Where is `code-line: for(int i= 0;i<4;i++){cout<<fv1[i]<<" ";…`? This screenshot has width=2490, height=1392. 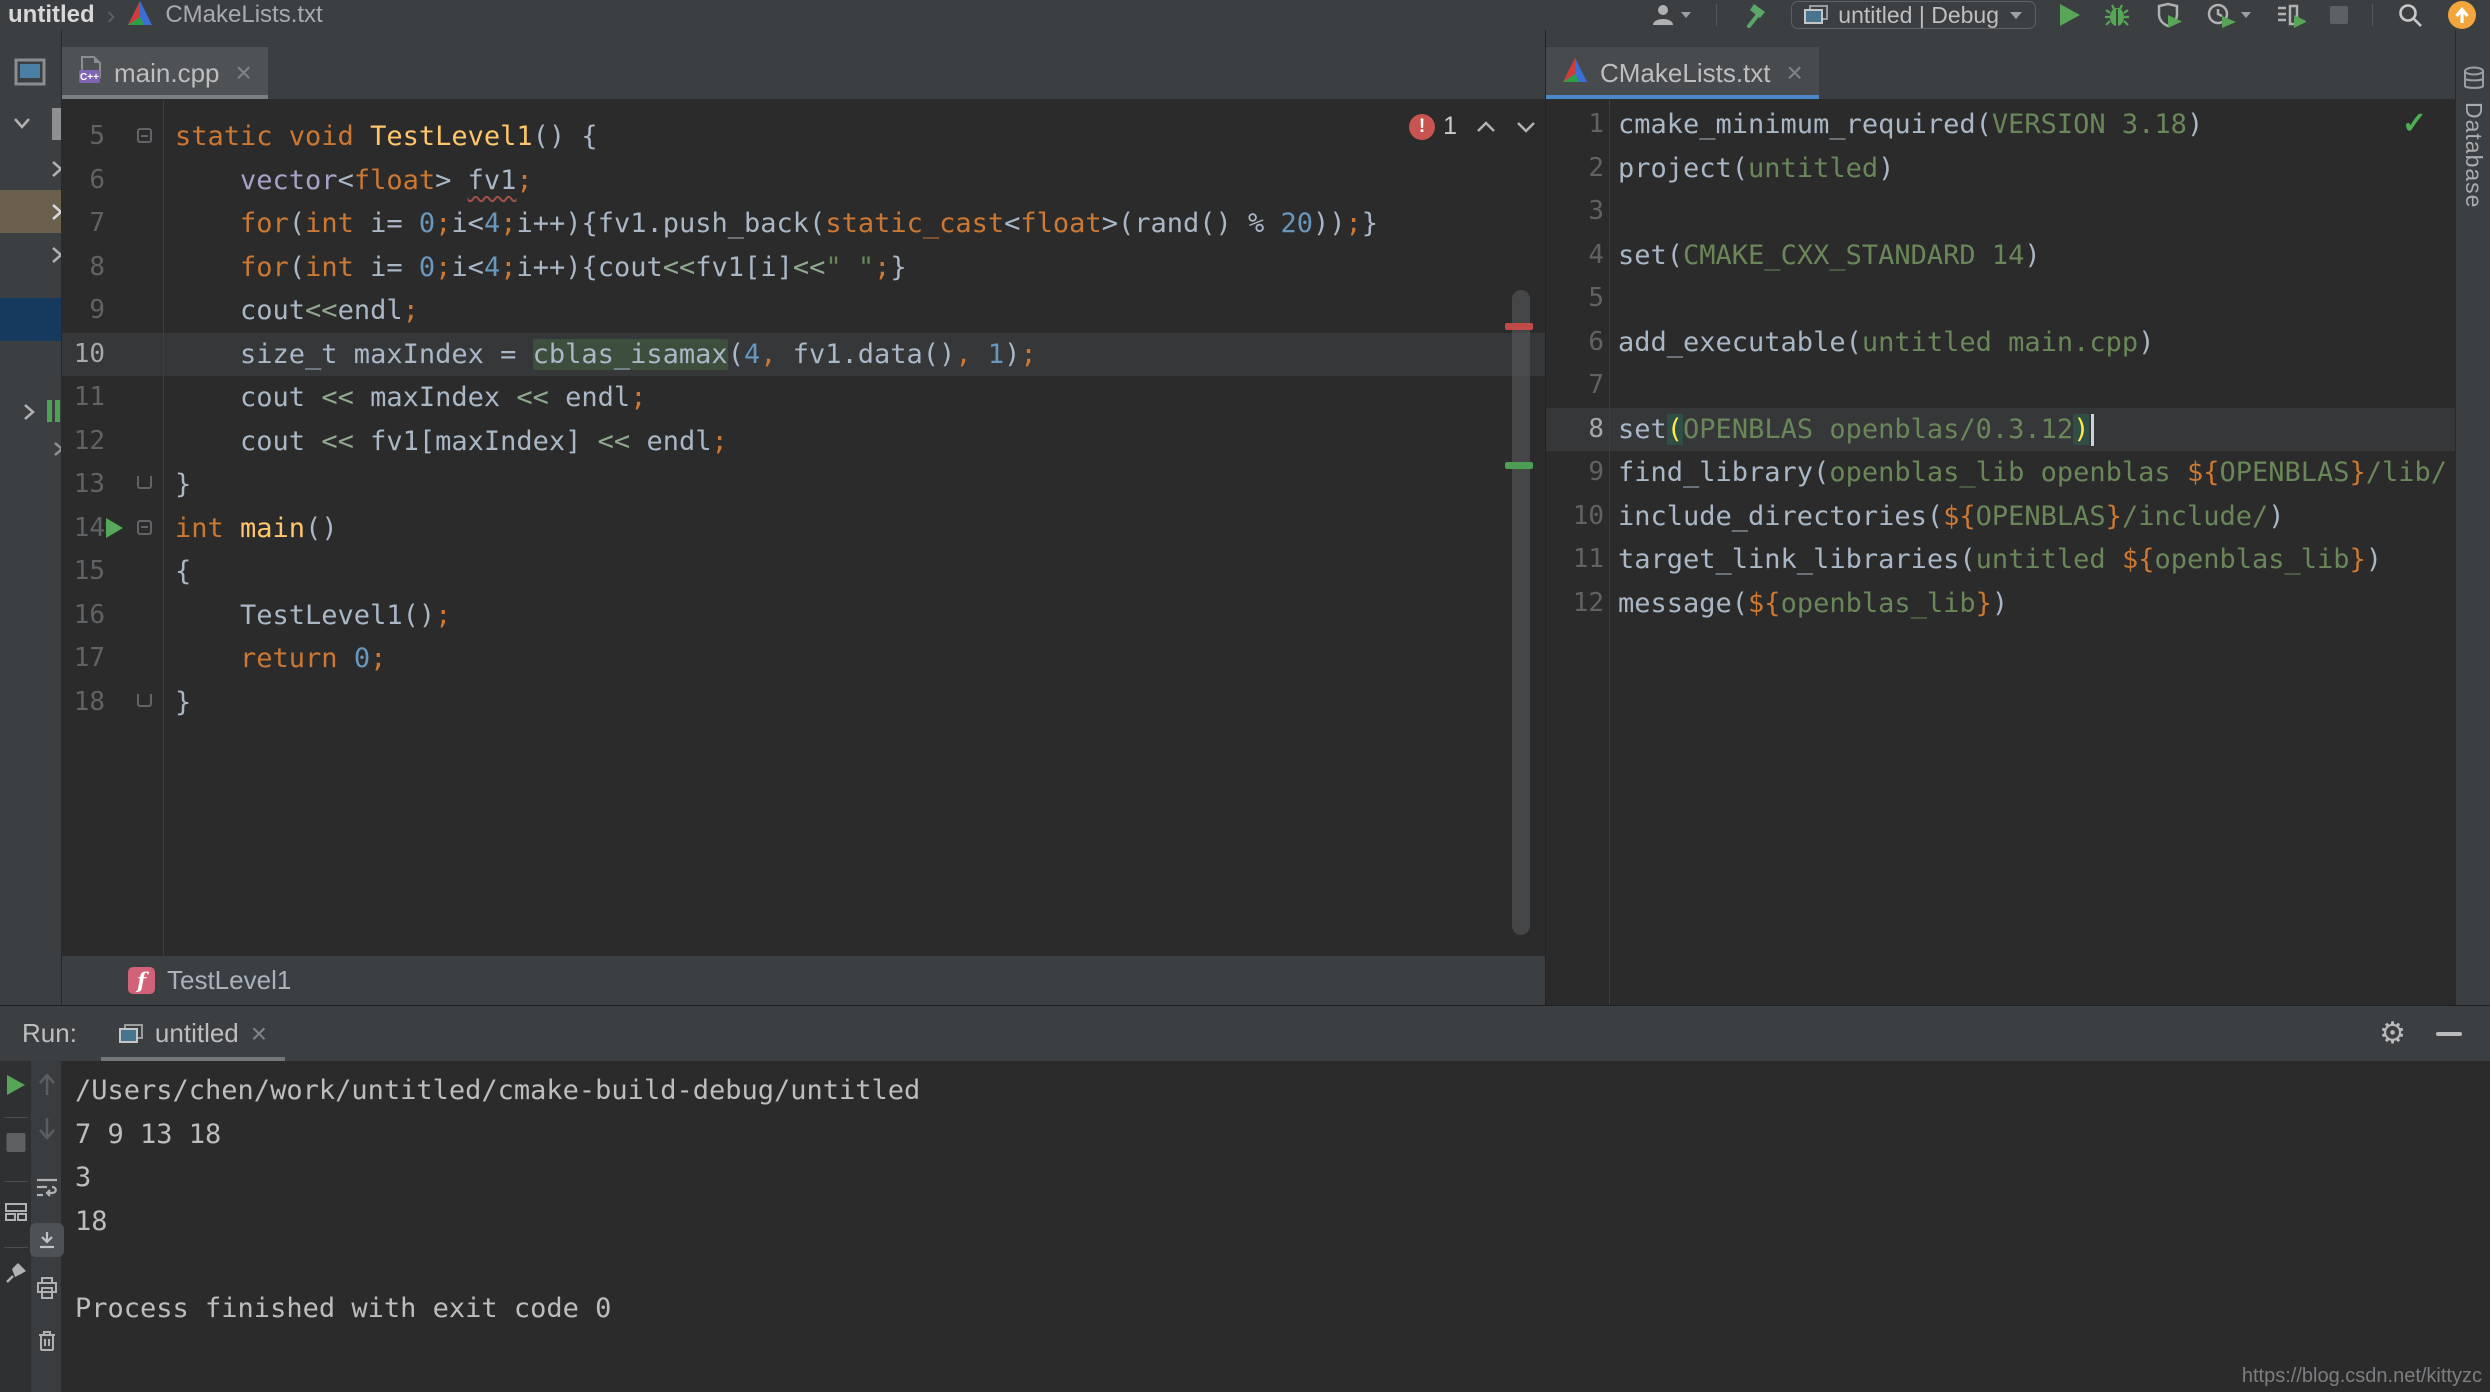
code-line: for(int i= 0;i<4;i++){cout<<fv1[i]<<" ";… is located at coordinates (776, 268).